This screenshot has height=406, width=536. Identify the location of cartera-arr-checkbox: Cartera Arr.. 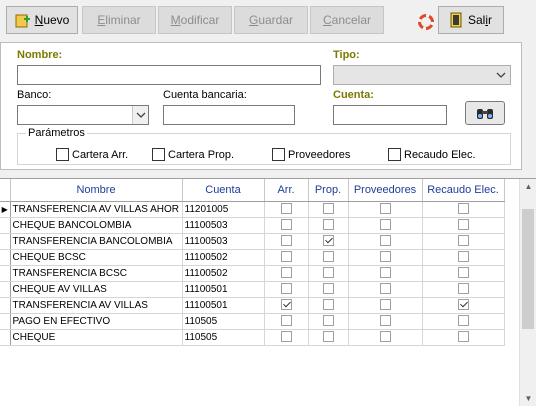
(92, 154).